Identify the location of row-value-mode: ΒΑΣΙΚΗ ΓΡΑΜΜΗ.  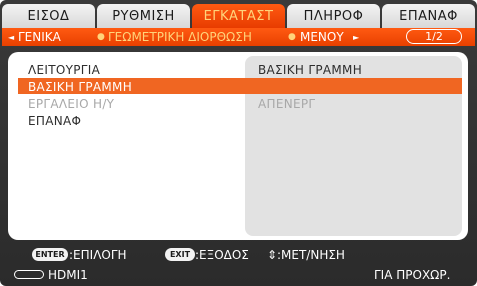
(310, 70).